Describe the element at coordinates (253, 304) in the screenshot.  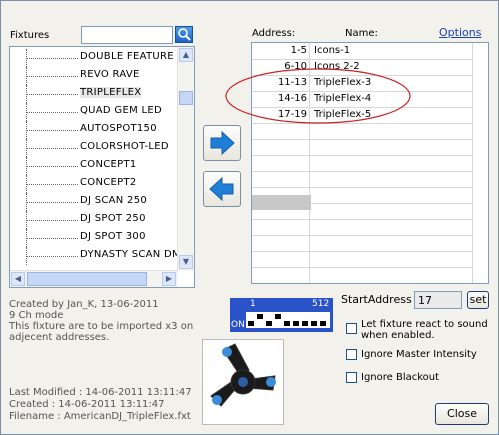
I see `dip-label-start: 1` at that location.